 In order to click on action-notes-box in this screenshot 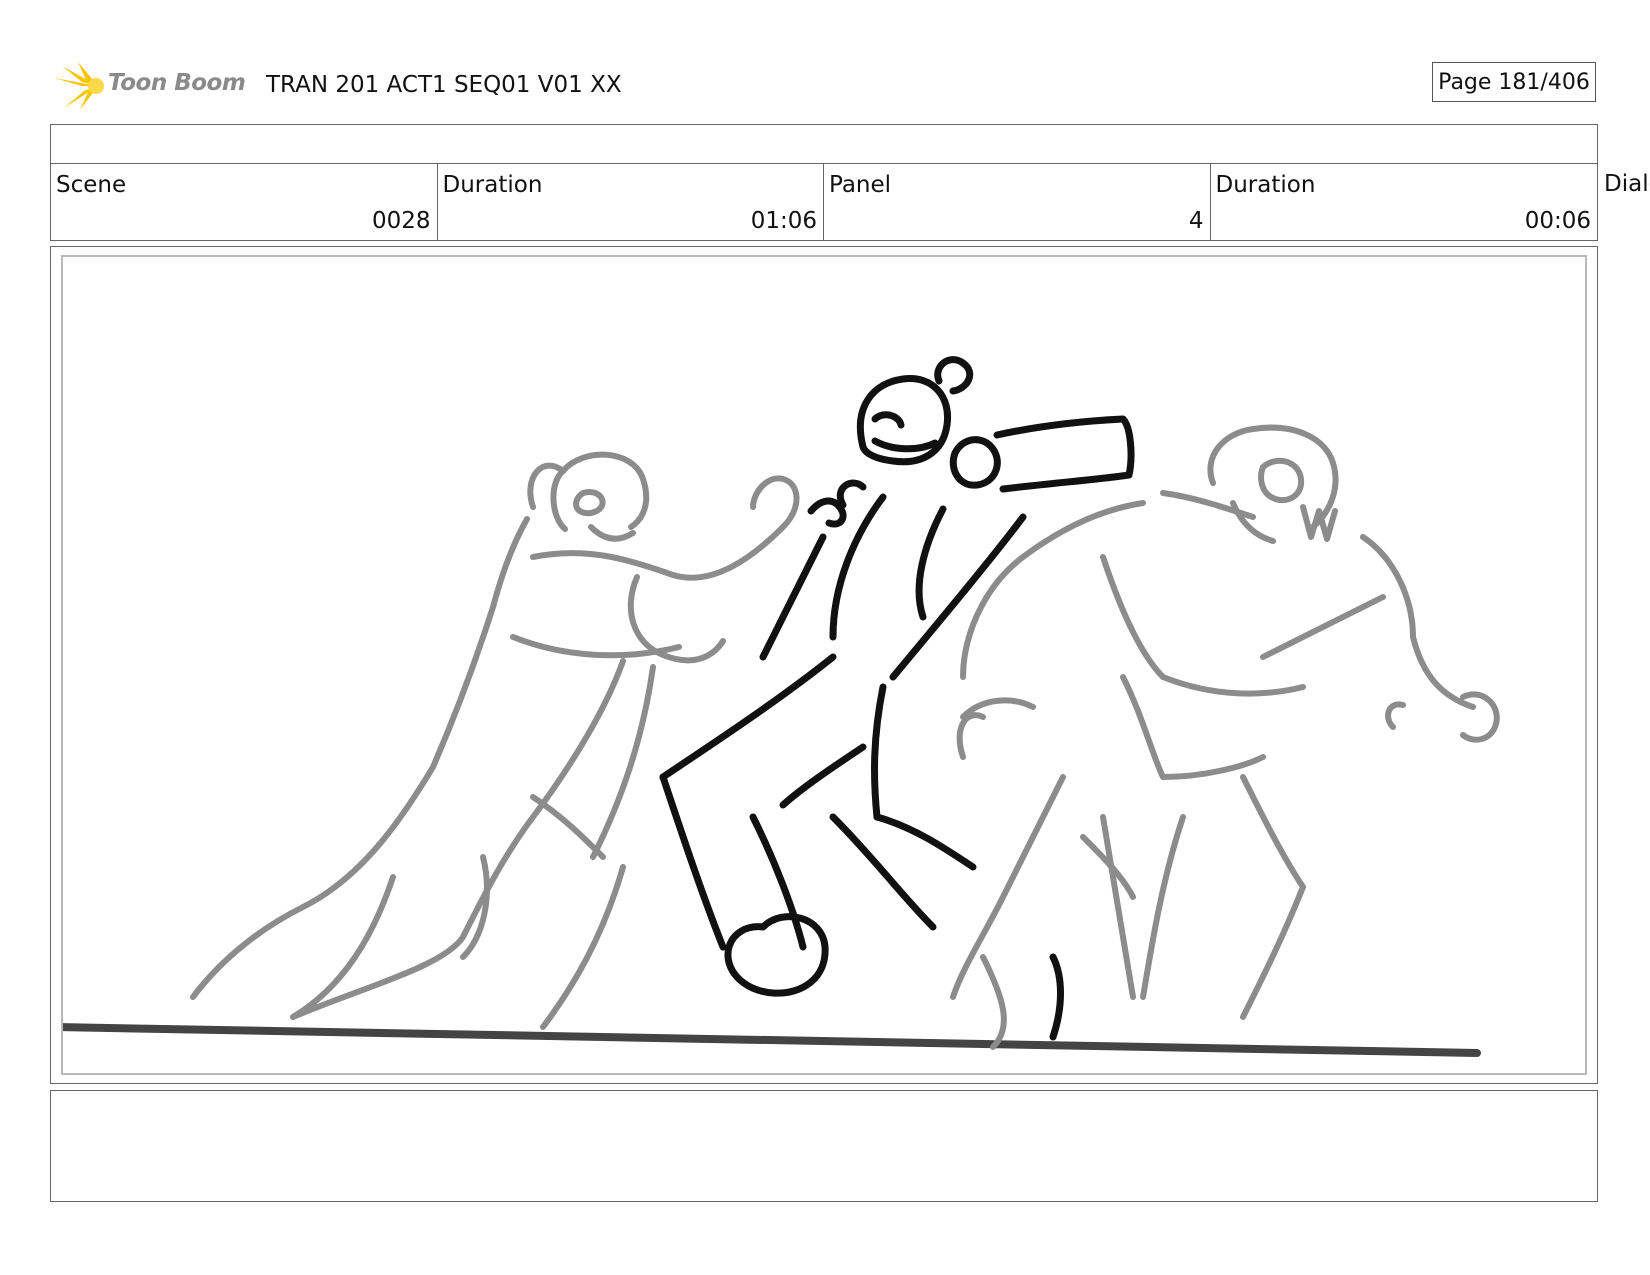, I will do `click(824, 1146)`.